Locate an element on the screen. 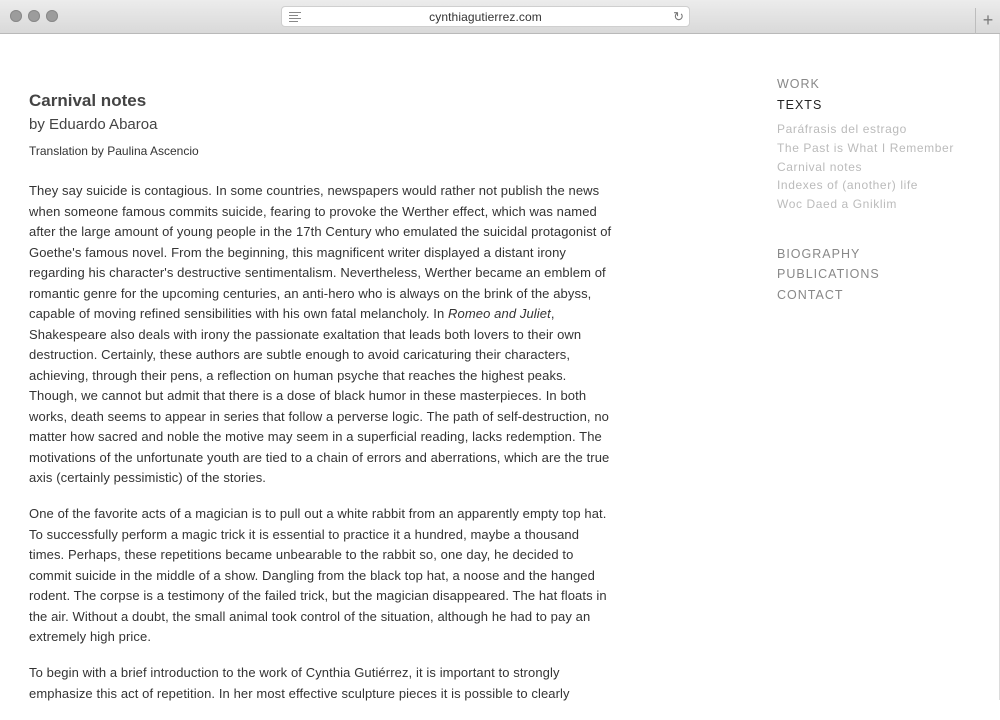 Image resolution: width=1000 pixels, height=720 pixels. texts-item: The Past is What I Remember is located at coordinates (882, 148).